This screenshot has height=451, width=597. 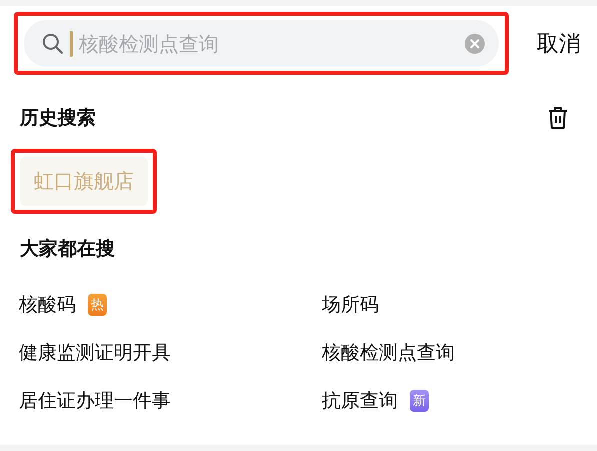 What do you see at coordinates (388, 353) in the screenshot?
I see `trending-search-link: 核酸检测点查询` at bounding box center [388, 353].